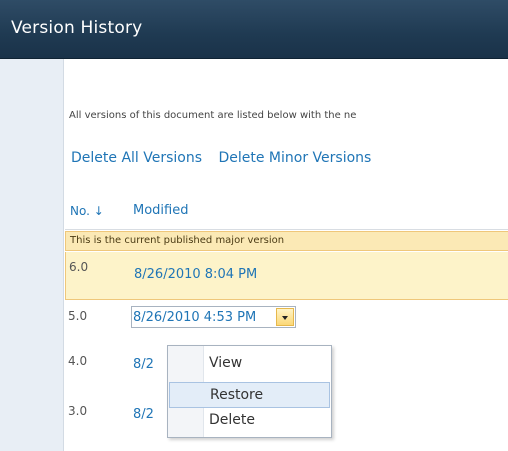 This screenshot has height=451, width=508. I want to click on version-context-menu: View Restore Delete, so click(249, 391).